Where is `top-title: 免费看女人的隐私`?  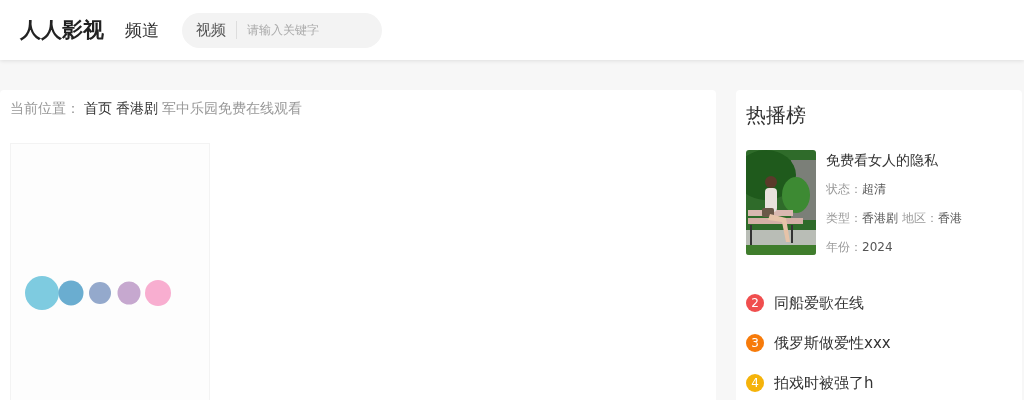 top-title: 免费看女人的隐私 is located at coordinates (896, 164).